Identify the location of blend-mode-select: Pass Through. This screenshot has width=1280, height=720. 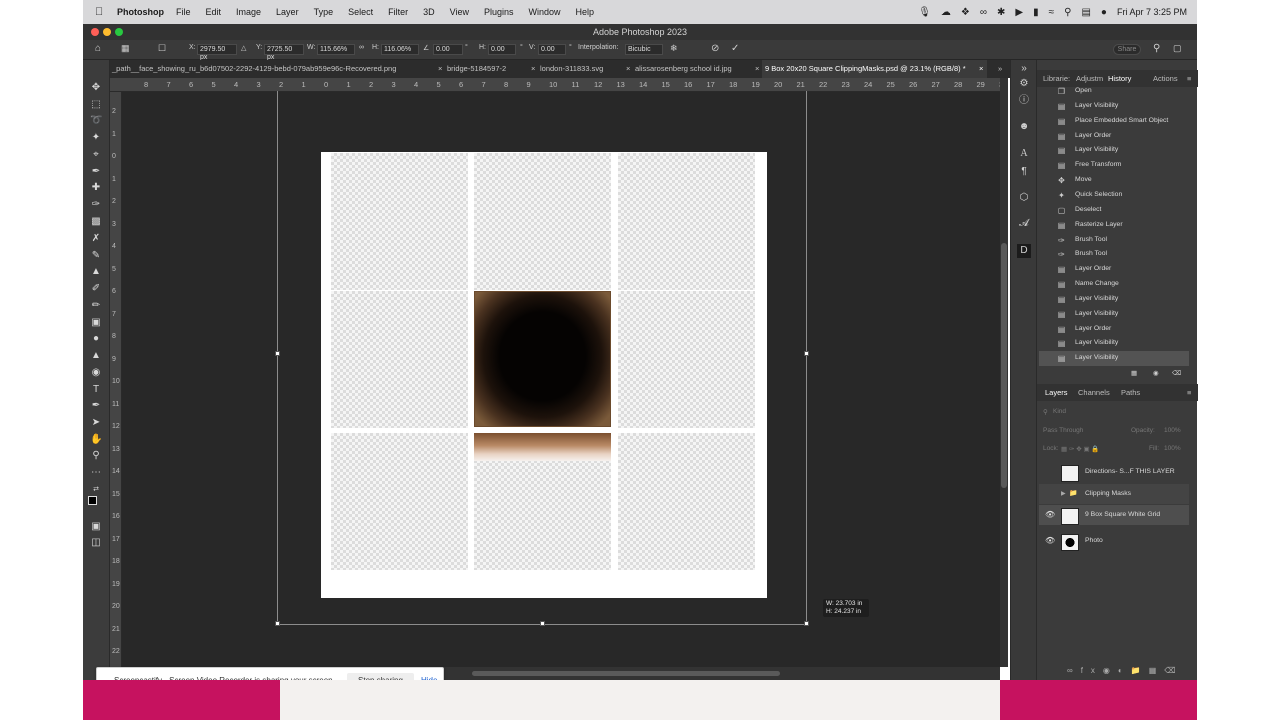
(1063, 430).